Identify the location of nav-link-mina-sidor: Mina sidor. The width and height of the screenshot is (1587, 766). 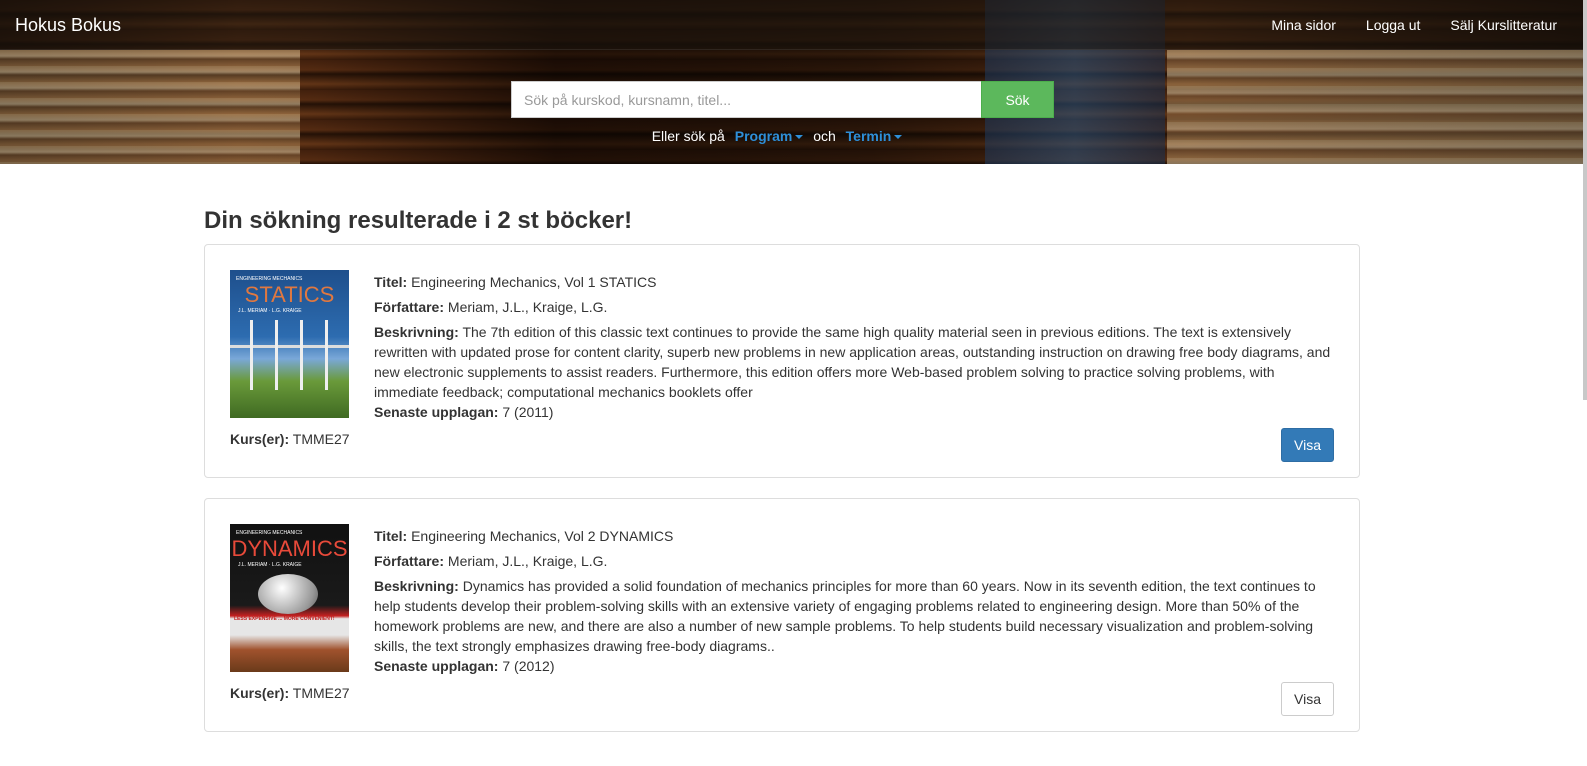
(1303, 25).